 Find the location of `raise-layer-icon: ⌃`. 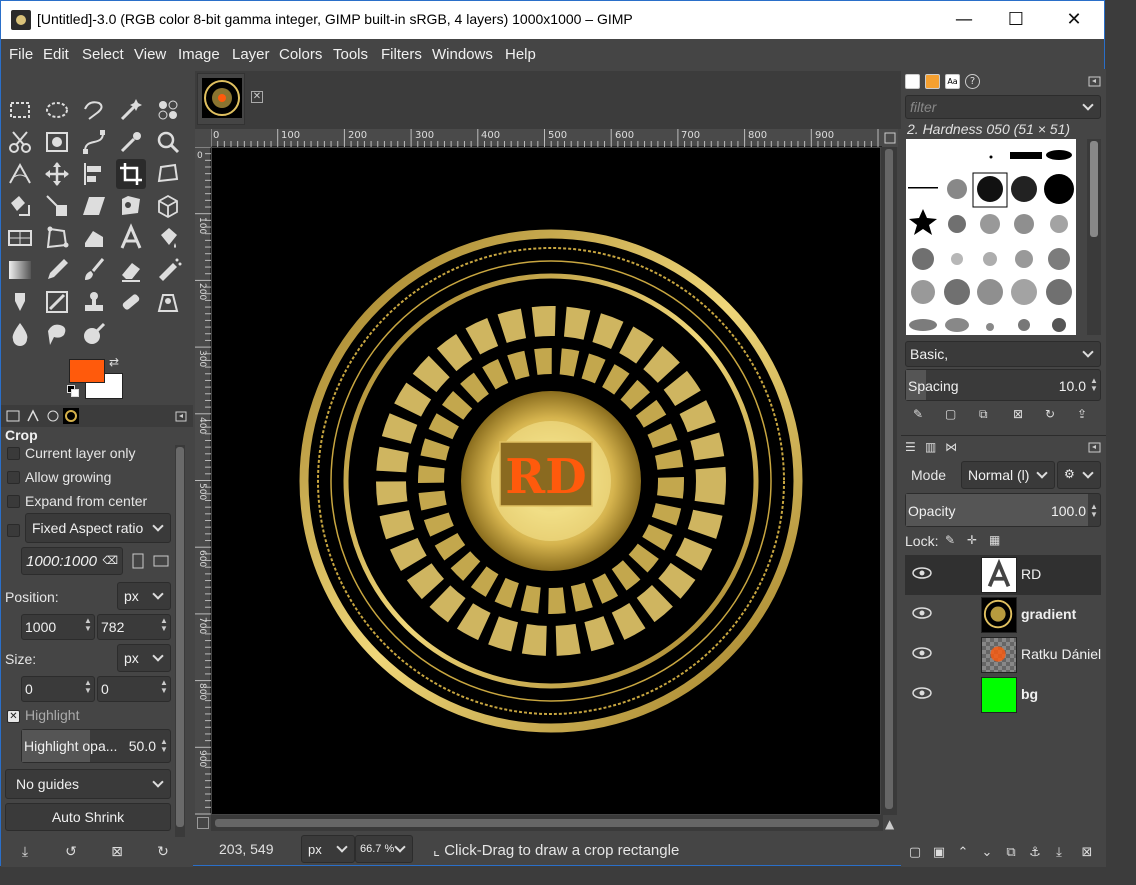

raise-layer-icon: ⌃ is located at coordinates (963, 853).